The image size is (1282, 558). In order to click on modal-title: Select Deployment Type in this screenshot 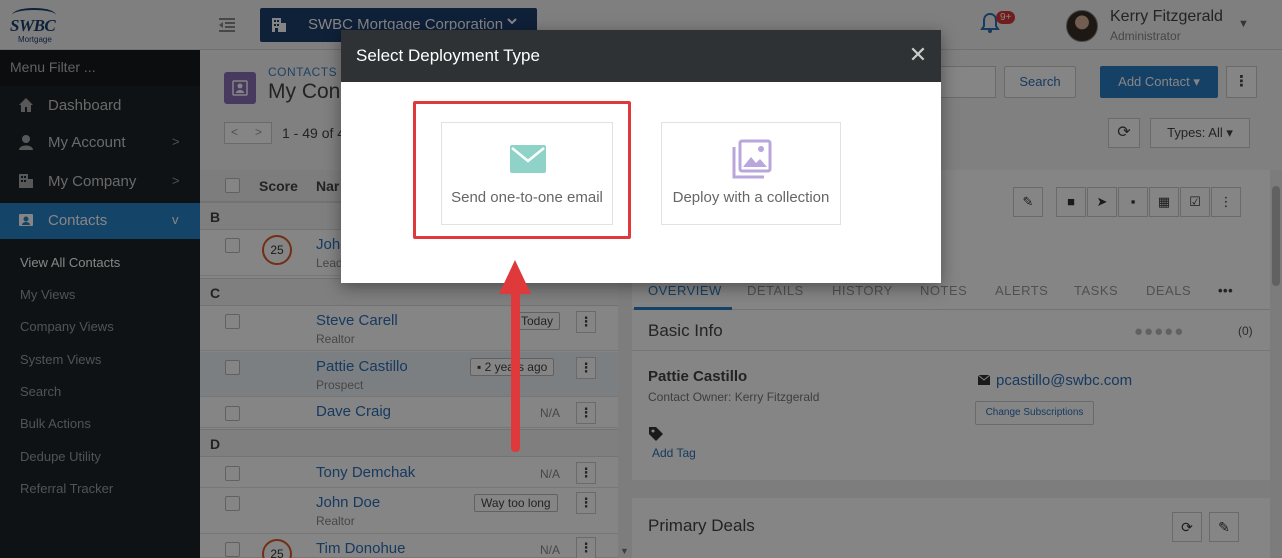, I will do `click(448, 55)`.